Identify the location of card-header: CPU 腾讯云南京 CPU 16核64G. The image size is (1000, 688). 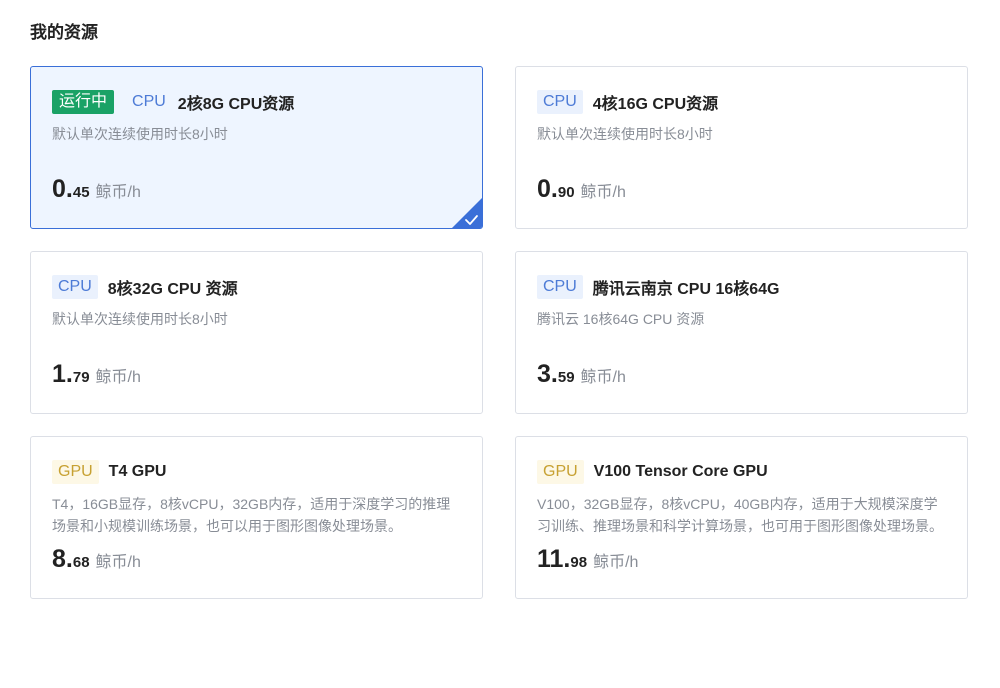
(658, 286).